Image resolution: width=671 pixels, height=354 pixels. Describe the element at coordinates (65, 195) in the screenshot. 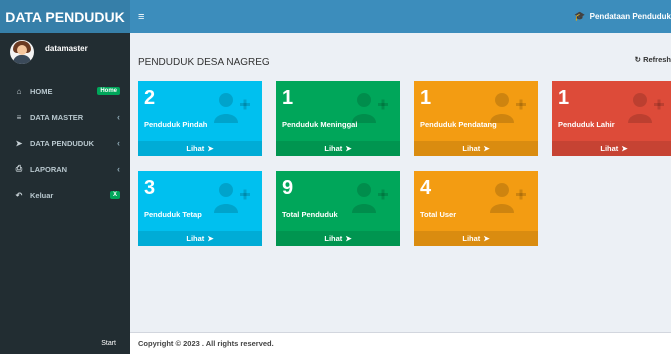

I see `sidebar-item-keluar: ↶ Keluar X` at that location.